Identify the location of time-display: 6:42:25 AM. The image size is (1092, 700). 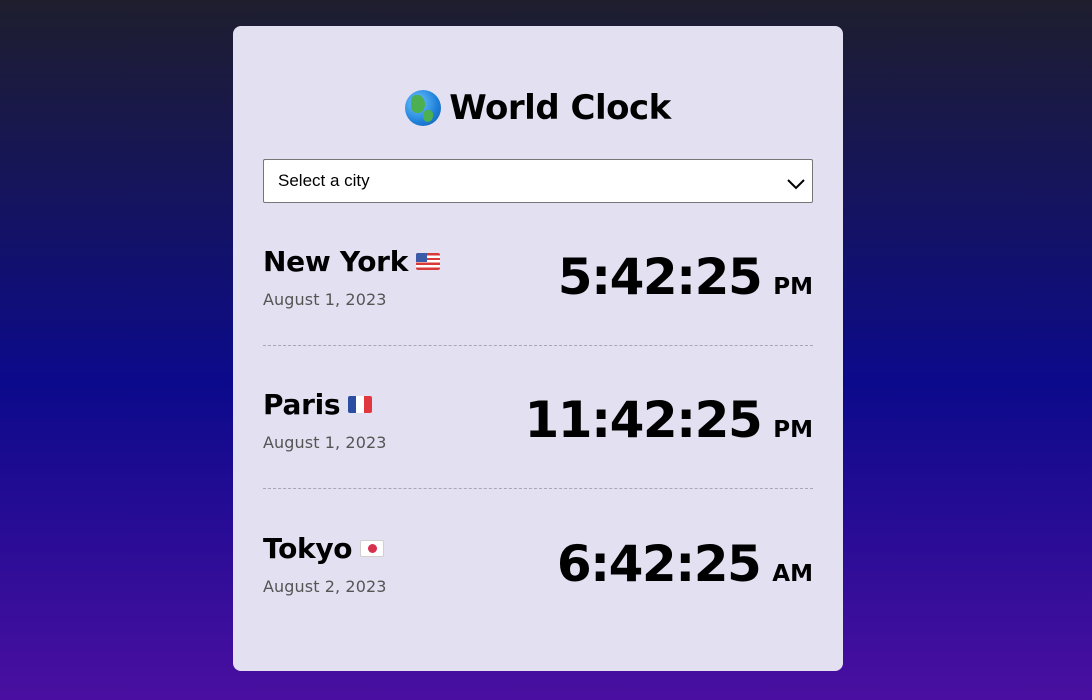
(685, 564).